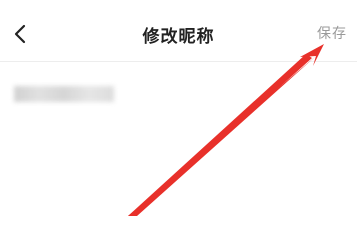  What do you see at coordinates (164, 96) in the screenshot?
I see `nickname-input` at bounding box center [164, 96].